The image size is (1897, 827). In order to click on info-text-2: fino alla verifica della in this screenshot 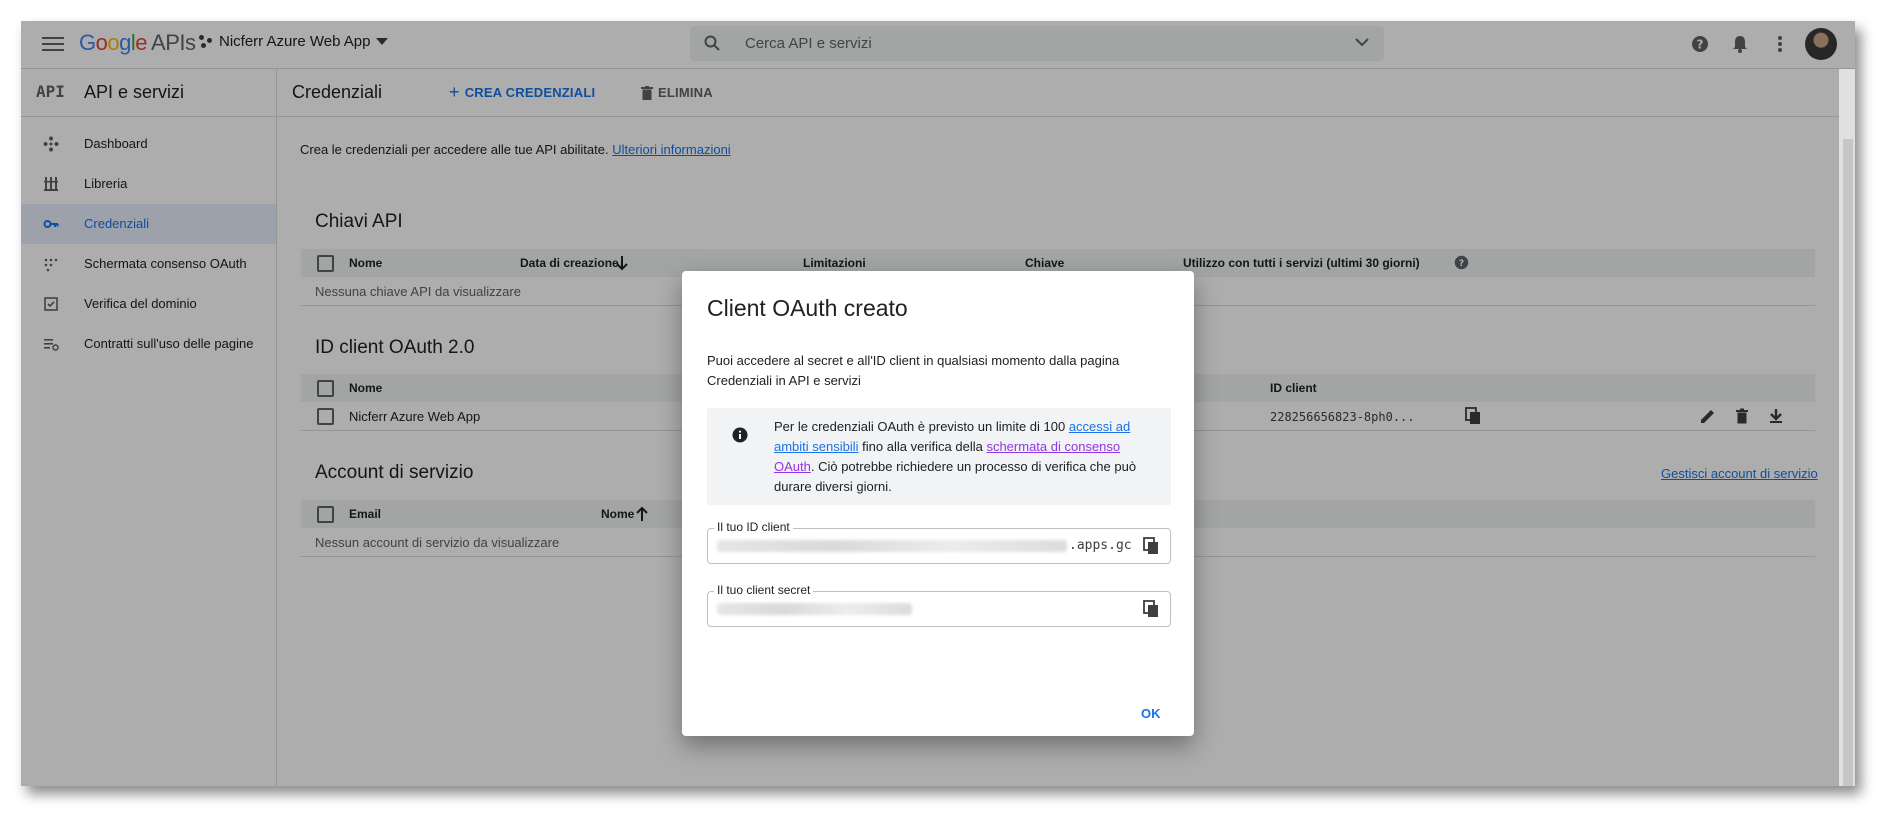, I will do `click(922, 446)`.